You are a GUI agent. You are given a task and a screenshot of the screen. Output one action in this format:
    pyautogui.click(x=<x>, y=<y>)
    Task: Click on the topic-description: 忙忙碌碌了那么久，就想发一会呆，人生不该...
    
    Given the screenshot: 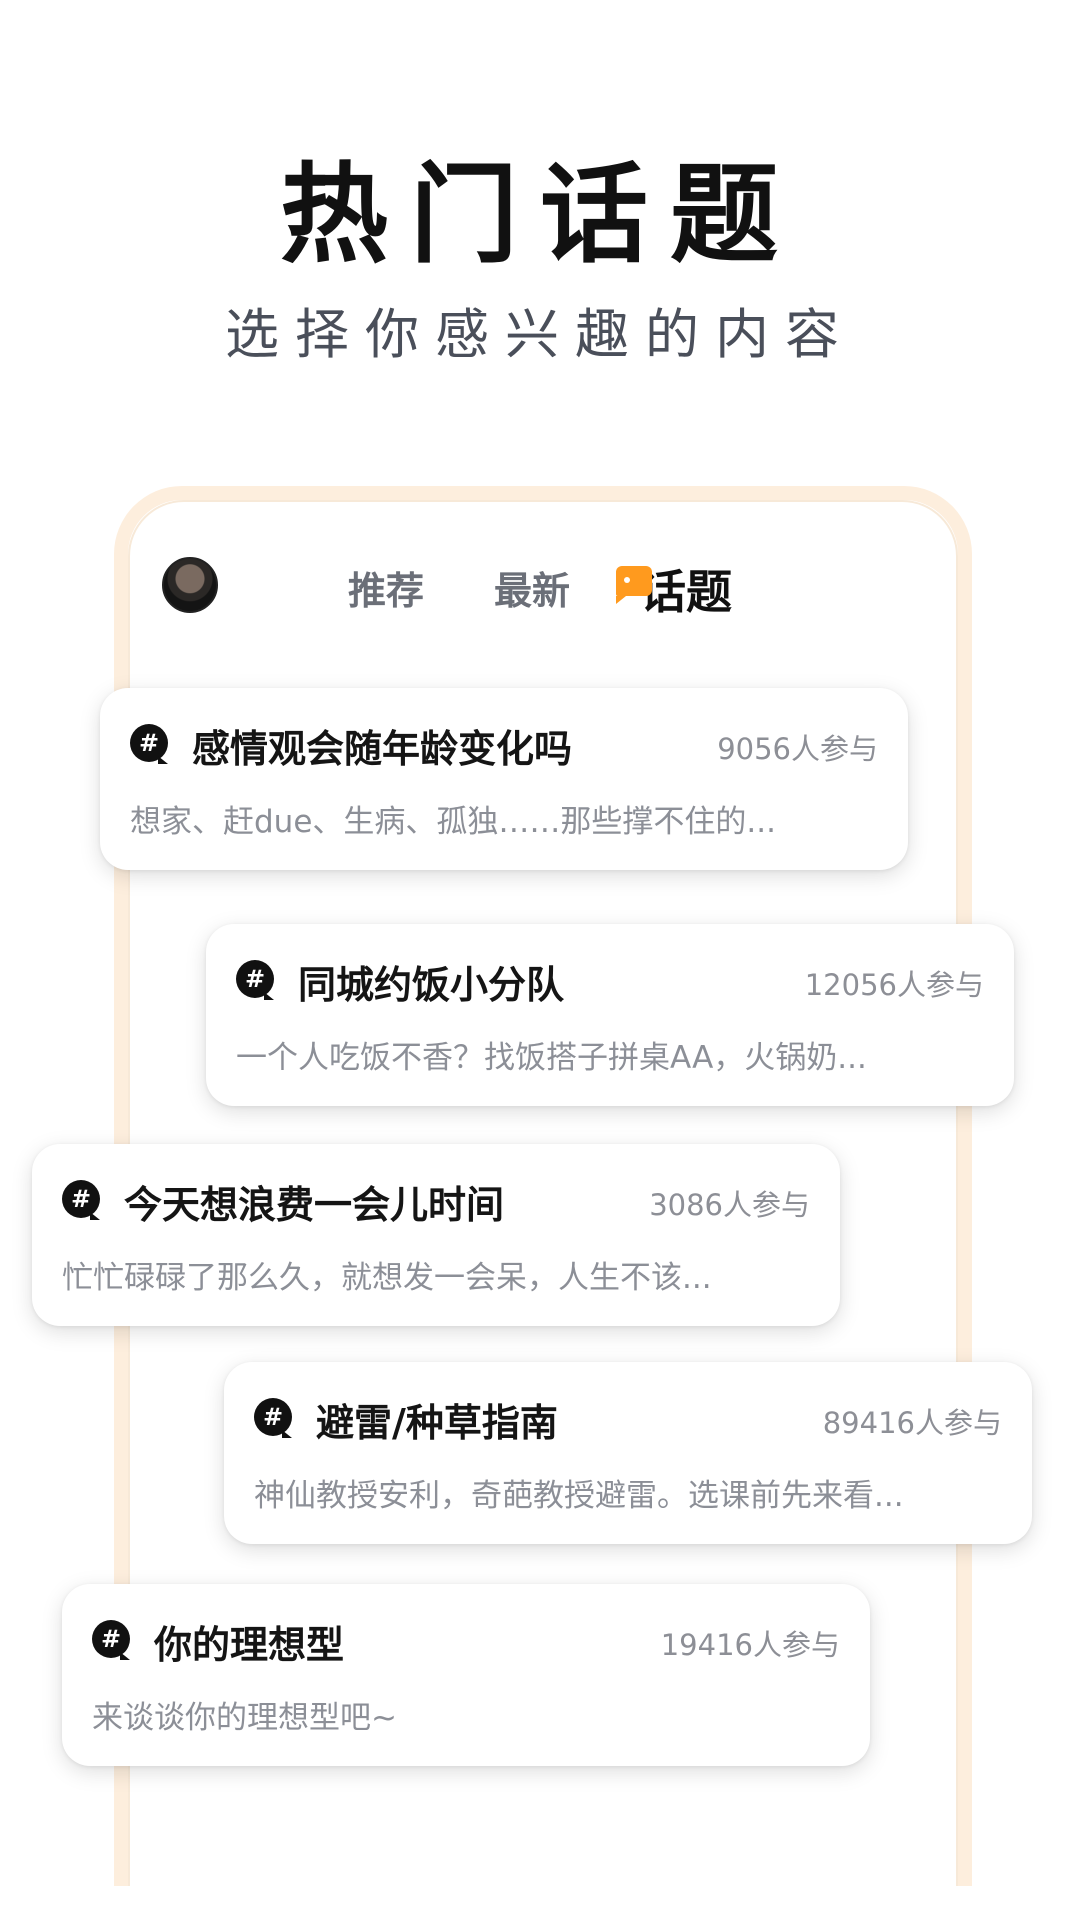 What is the action you would take?
    pyautogui.click(x=387, y=1278)
    